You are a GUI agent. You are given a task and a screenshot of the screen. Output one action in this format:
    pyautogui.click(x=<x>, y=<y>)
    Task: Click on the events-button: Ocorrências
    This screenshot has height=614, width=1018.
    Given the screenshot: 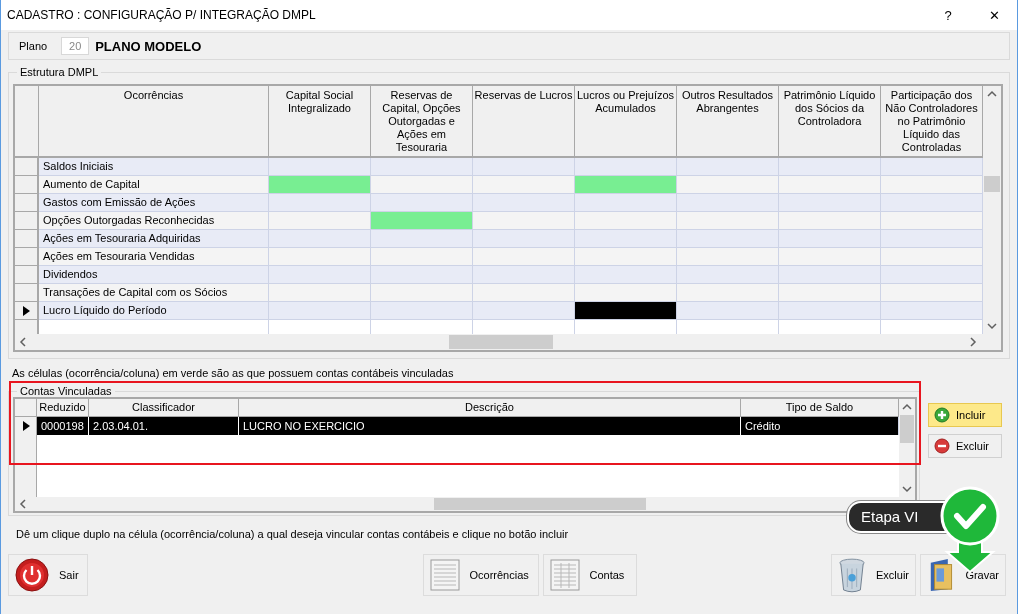 What is the action you would take?
    pyautogui.click(x=480, y=575)
    